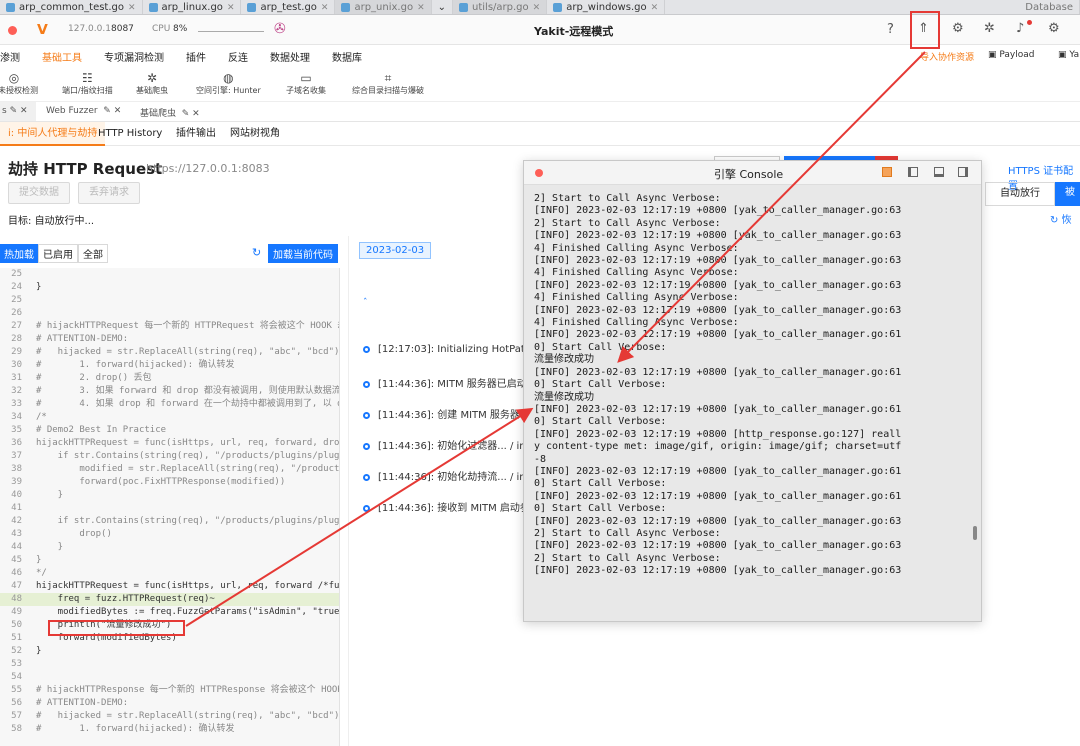 This screenshot has height=746, width=1080. Describe the element at coordinates (93, 253) in the screenshot. I see `tab-all: 全部` at that location.